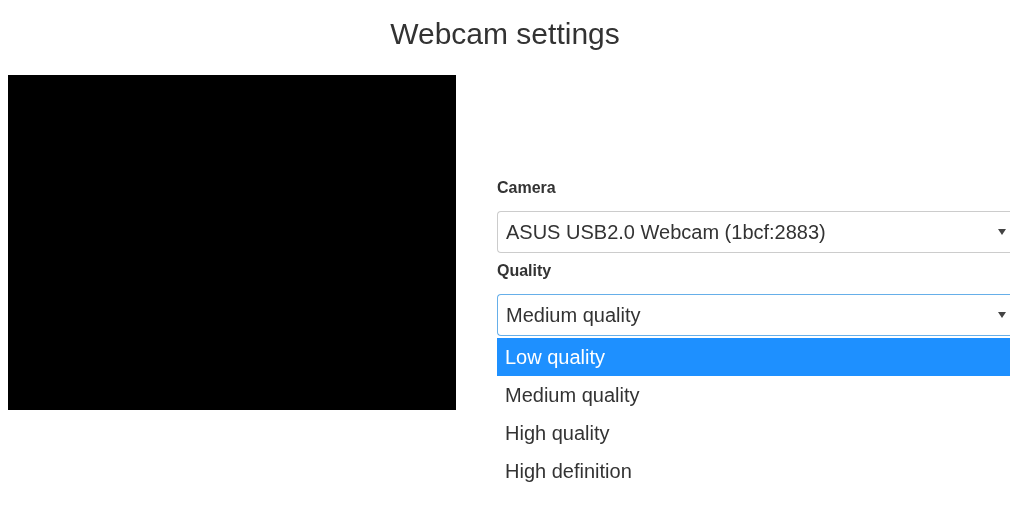 Image resolution: width=1010 pixels, height=508 pixels. I want to click on dropdown-option: Medium quality, so click(753, 395).